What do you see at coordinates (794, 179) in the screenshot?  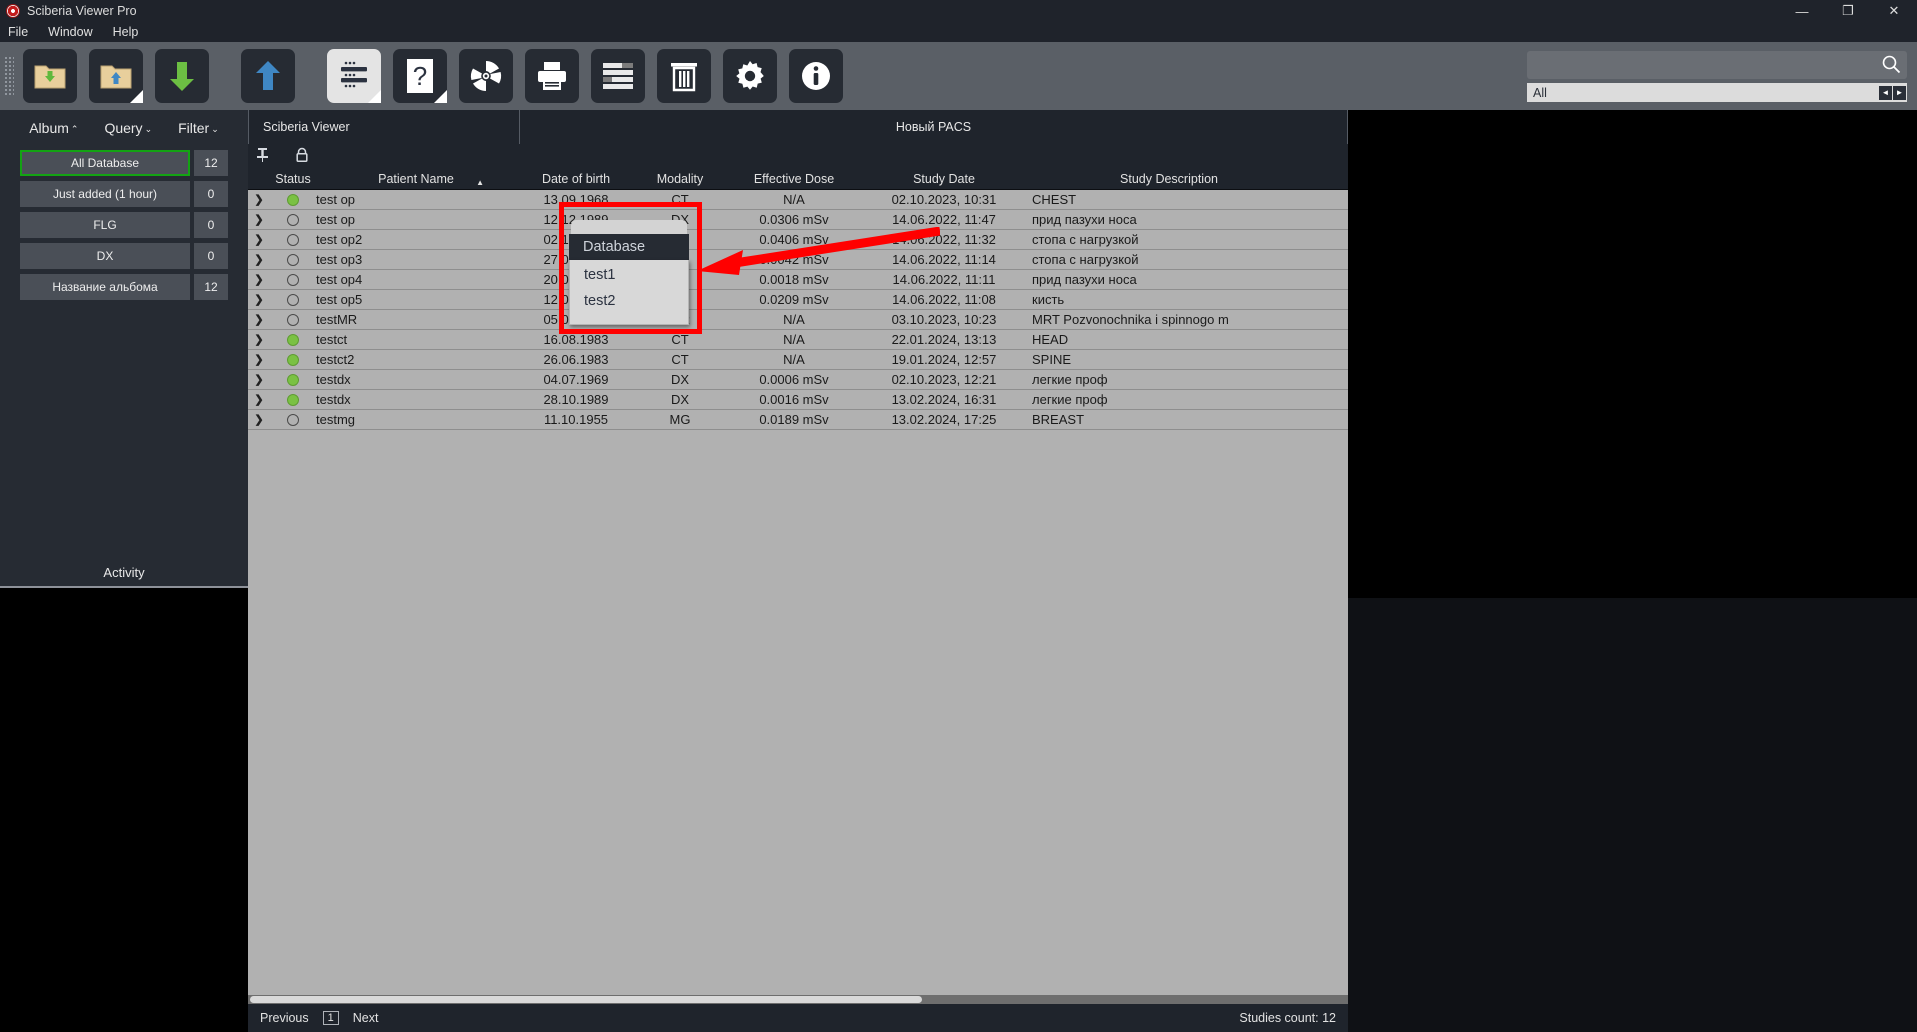 I see `column-header-dose: Effective Dose` at bounding box center [794, 179].